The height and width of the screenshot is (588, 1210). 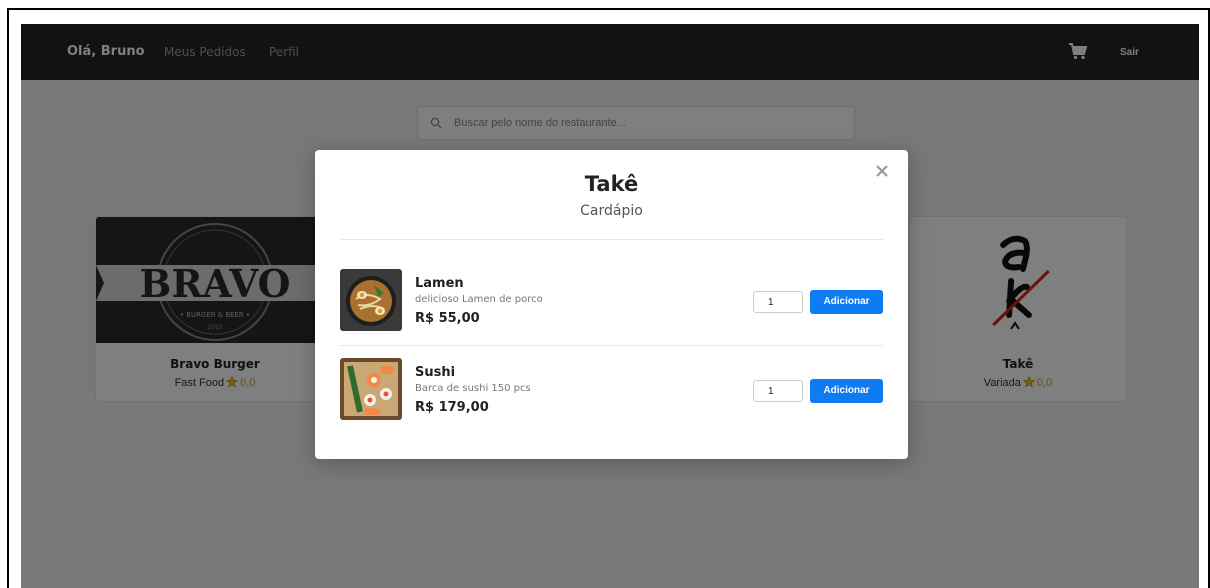 What do you see at coordinates (371, 300) in the screenshot?
I see `lamen-thumbnail` at bounding box center [371, 300].